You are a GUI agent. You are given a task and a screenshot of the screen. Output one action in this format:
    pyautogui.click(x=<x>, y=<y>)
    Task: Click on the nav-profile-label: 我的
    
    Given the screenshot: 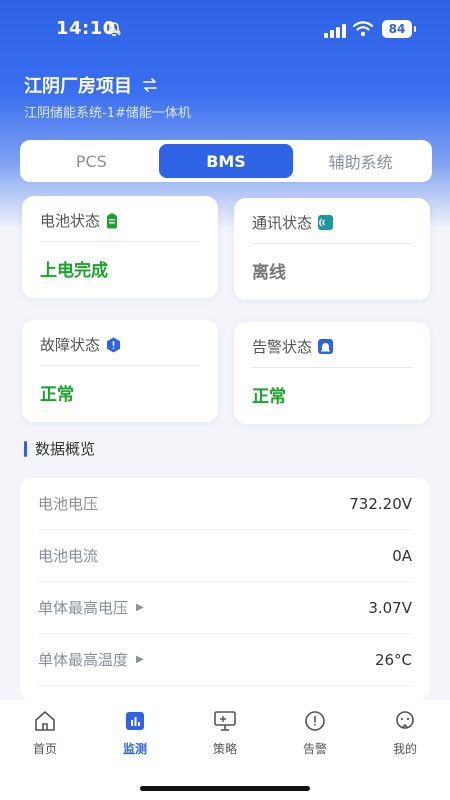 What is the action you would take?
    pyautogui.click(x=404, y=749)
    